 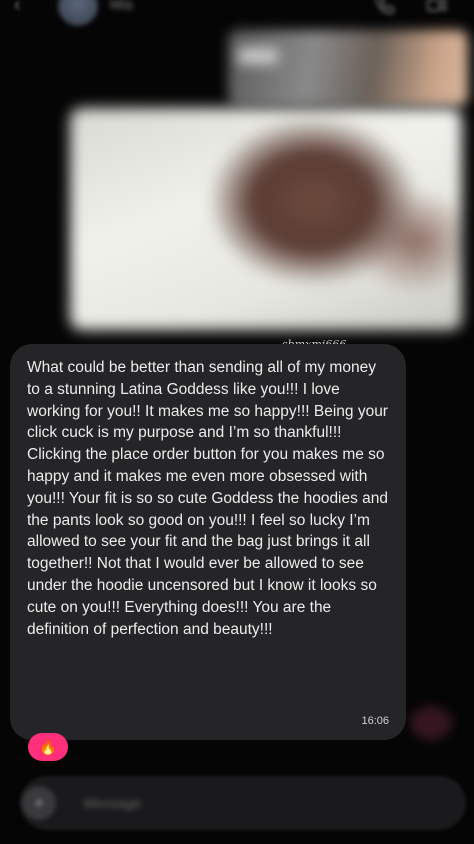 What do you see at coordinates (375, 721) in the screenshot?
I see `message-timestamp: 16:06` at bounding box center [375, 721].